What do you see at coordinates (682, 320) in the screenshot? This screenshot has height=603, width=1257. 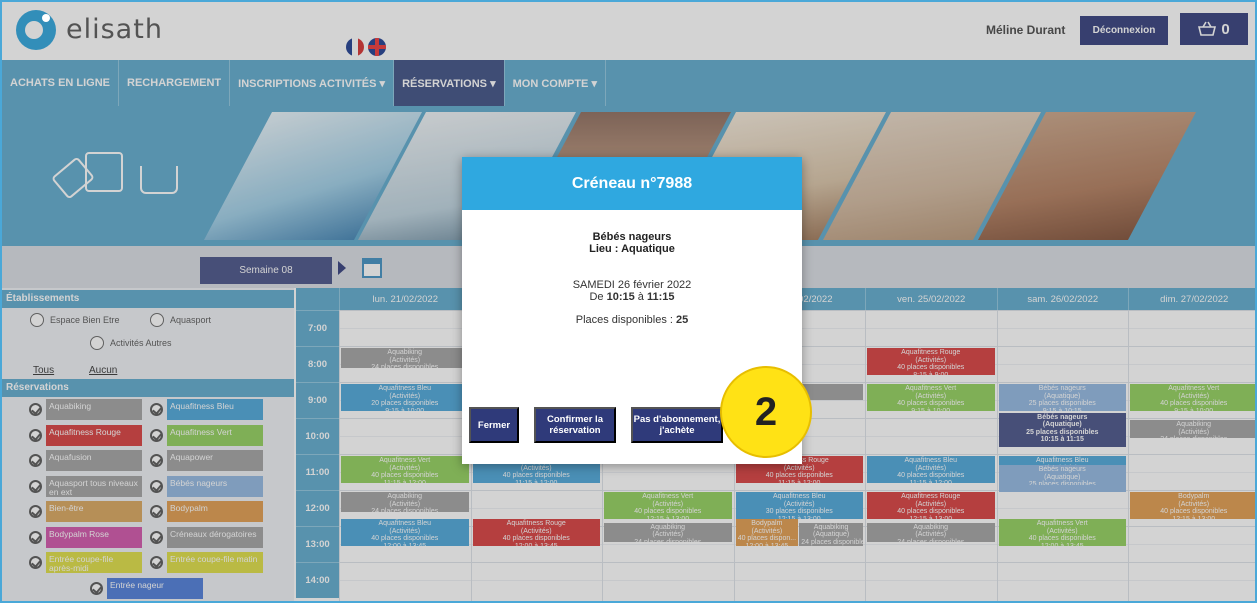 I see `places-value: 25` at bounding box center [682, 320].